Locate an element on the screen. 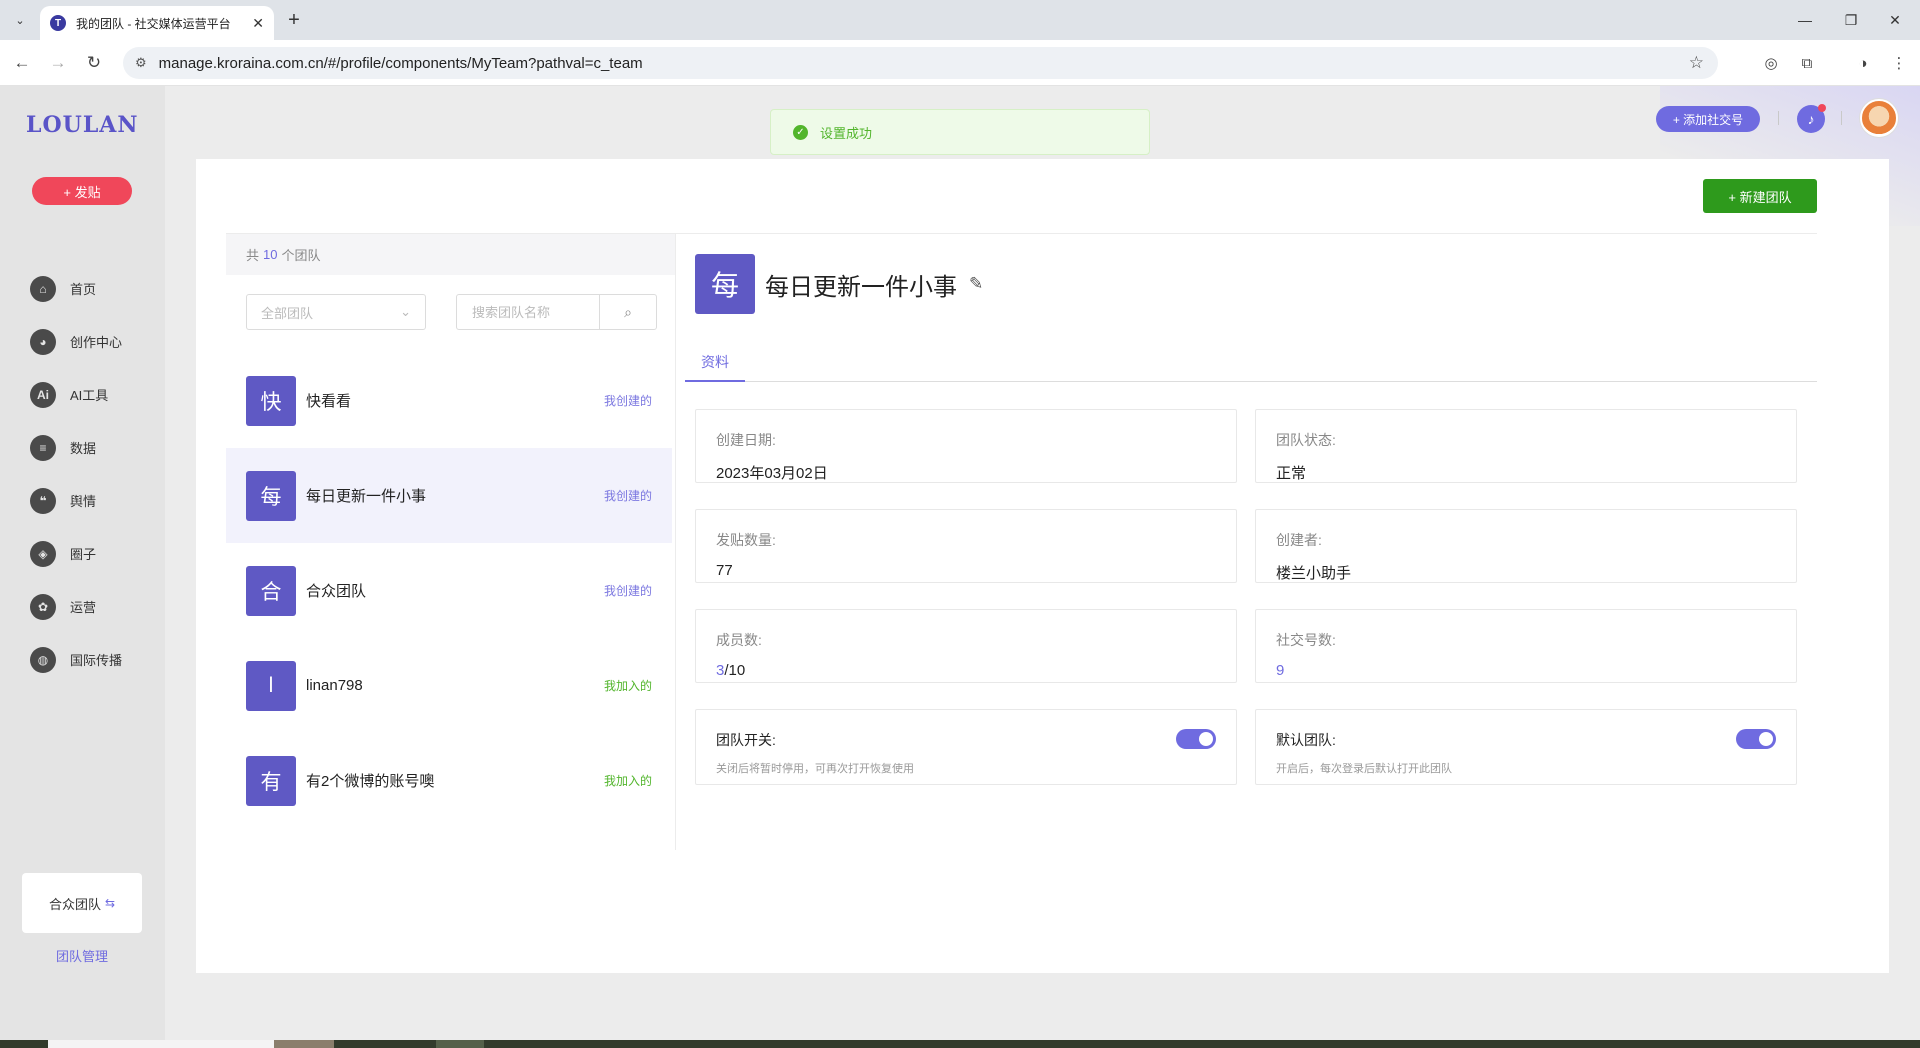 Image resolution: width=1920 pixels, height=1048 pixels. operation-icon: ✿ is located at coordinates (43, 606).